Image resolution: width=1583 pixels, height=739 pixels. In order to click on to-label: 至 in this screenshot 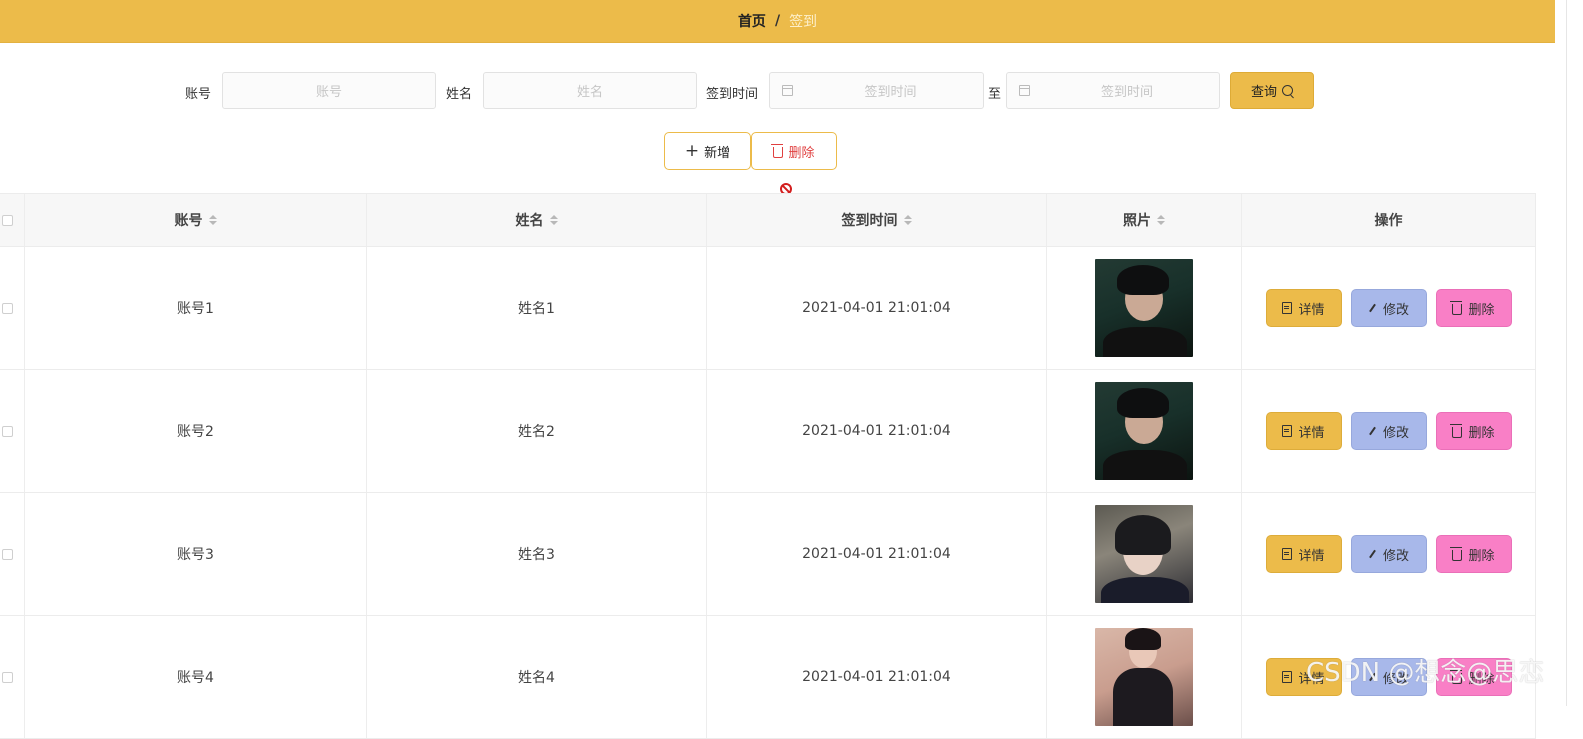, I will do `click(995, 94)`.